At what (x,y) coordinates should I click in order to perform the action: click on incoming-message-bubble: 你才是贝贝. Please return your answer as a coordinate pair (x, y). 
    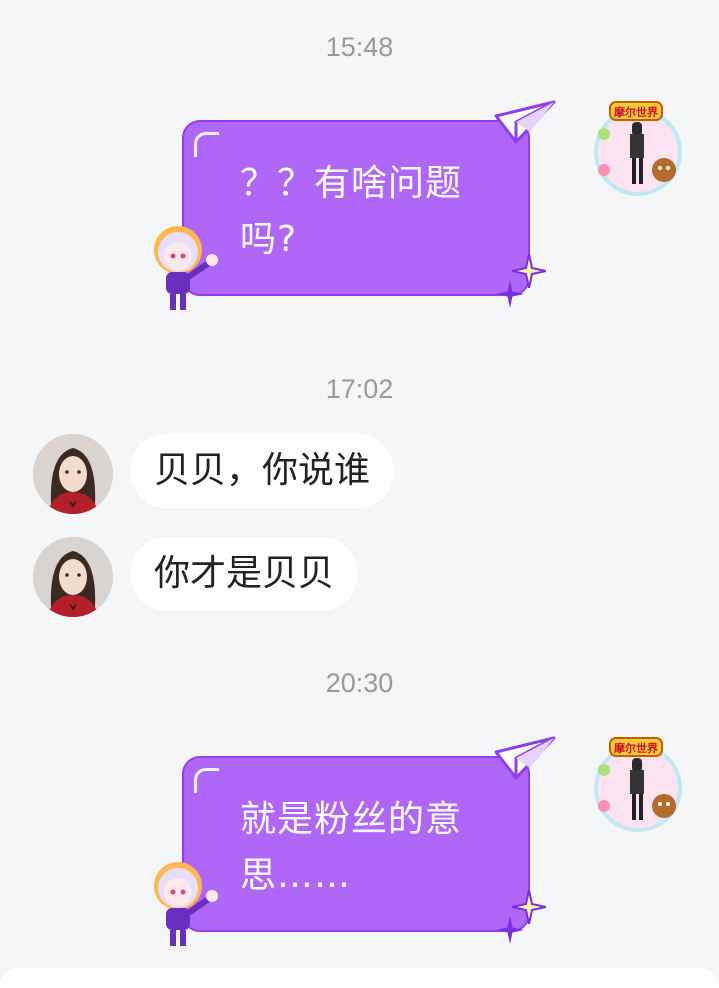
    Looking at the image, I should click on (244, 574).